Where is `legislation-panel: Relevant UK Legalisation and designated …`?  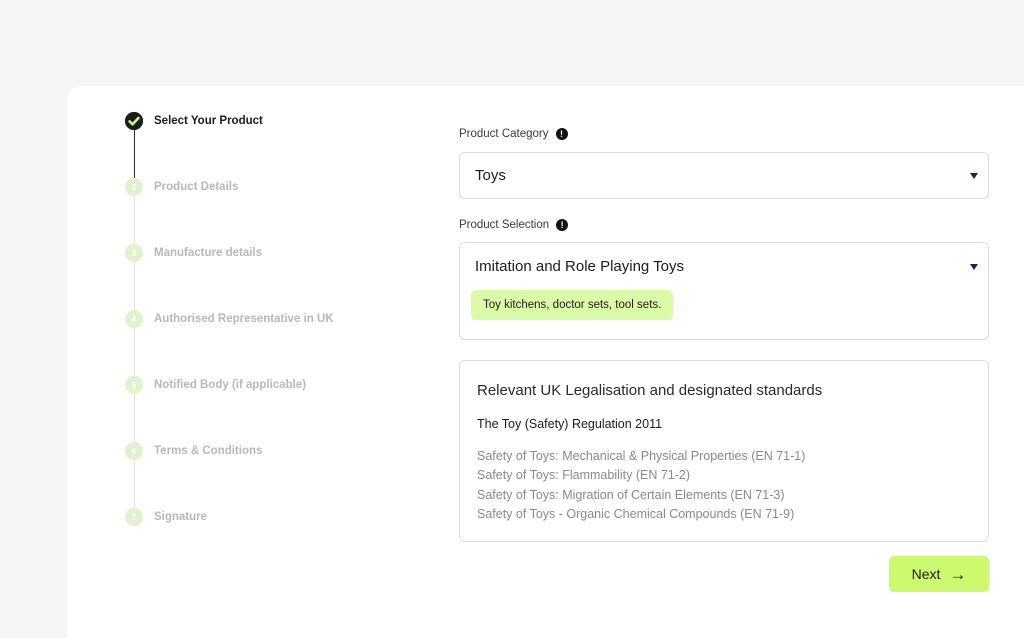
legislation-panel: Relevant UK Legalisation and designated … is located at coordinates (724, 451).